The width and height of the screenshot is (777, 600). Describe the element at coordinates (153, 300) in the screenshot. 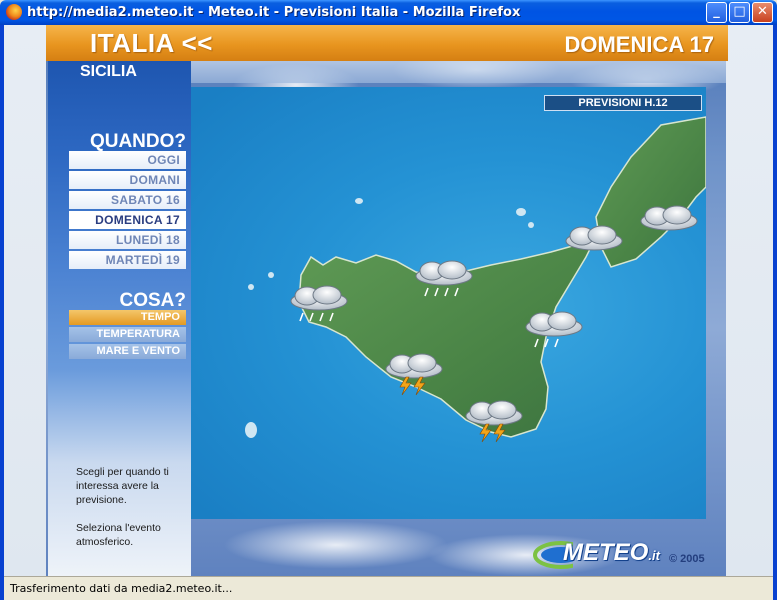

I see `cosa-heading: COSA?` at that location.